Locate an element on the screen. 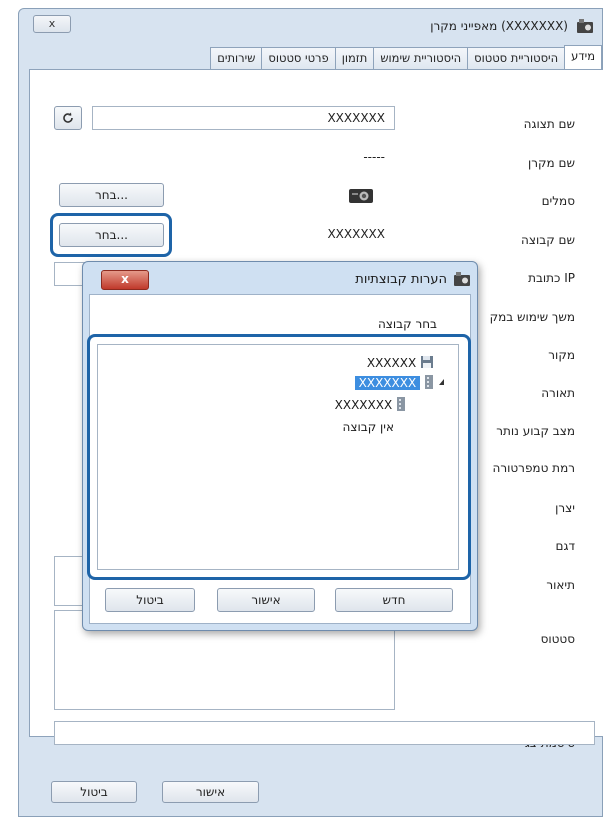 This screenshot has width=603, height=817. temperature-level-label: רמת טמפרטורה is located at coordinates (534, 468).